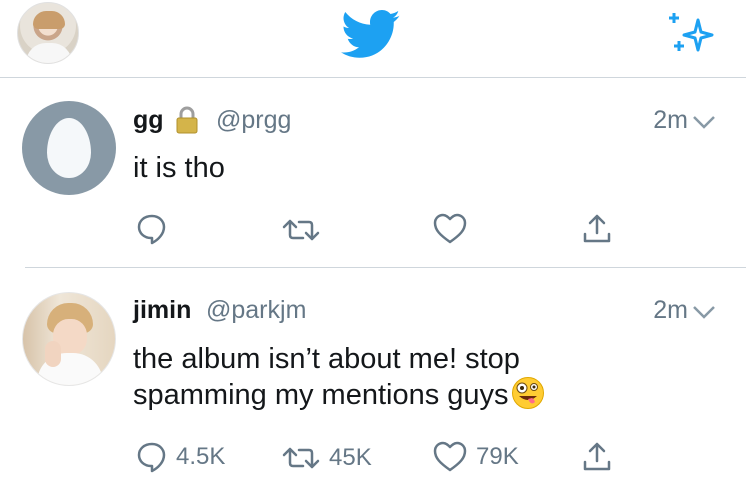 This screenshot has height=488, width=746. I want to click on tweet-text-line: the album isn’t about me! stop, so click(326, 359).